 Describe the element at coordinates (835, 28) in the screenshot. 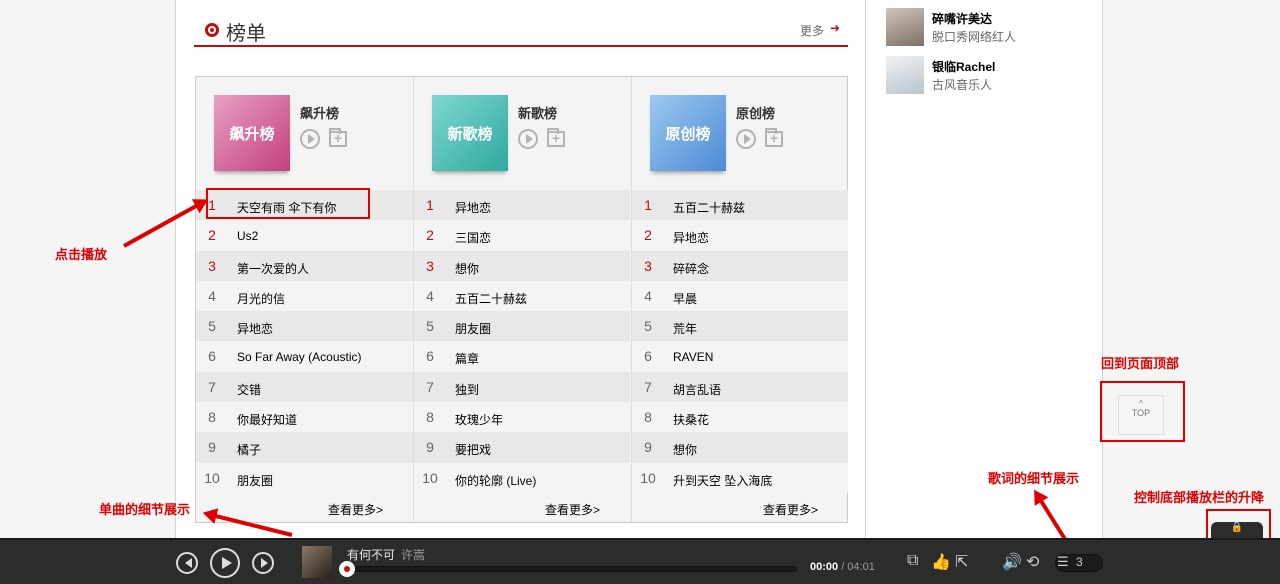

I see `arrow-right-icon: ➜` at that location.